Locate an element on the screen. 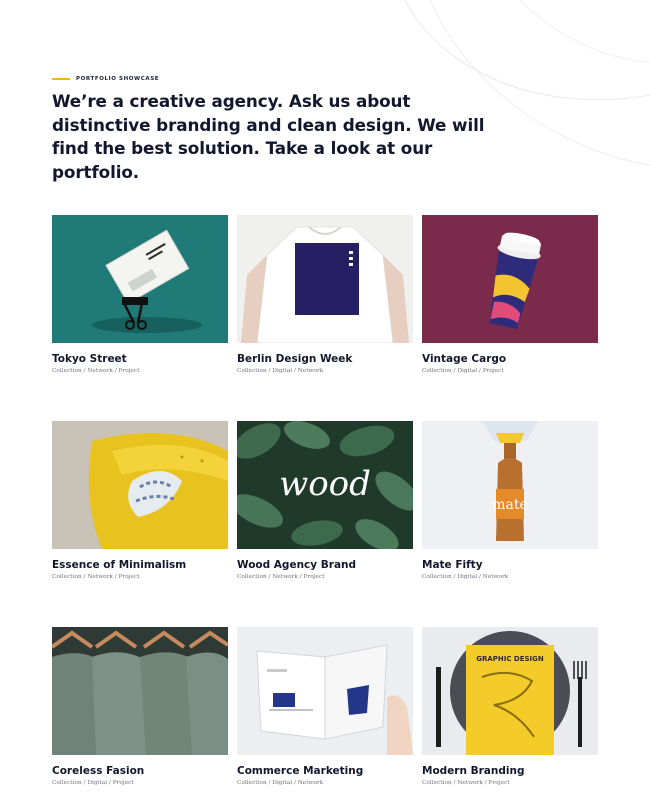 The width and height of the screenshot is (650, 792). portfolio-title: Modern Branding is located at coordinates (510, 771).